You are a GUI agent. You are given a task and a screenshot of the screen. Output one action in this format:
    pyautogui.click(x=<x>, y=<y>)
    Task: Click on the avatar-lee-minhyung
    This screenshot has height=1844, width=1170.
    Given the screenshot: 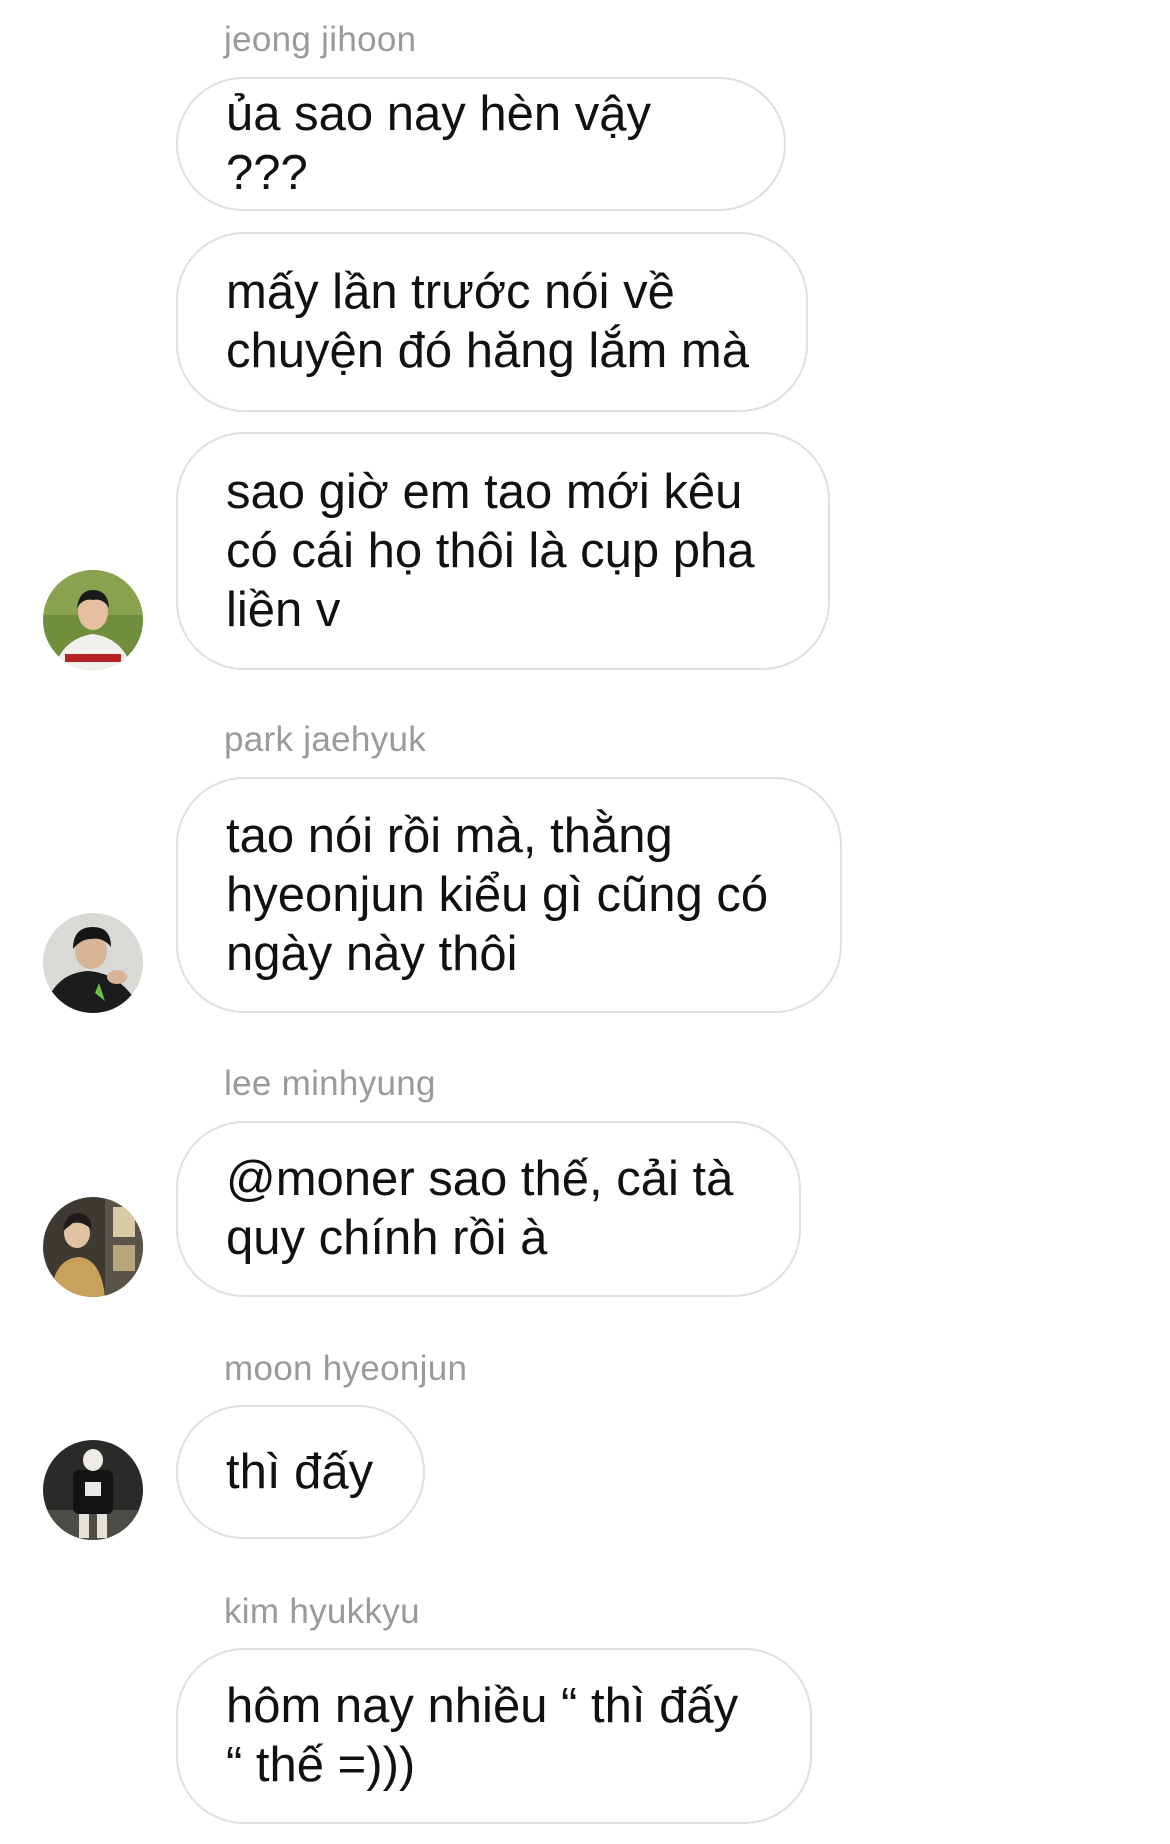 What is the action you would take?
    pyautogui.click(x=93, y=1247)
    